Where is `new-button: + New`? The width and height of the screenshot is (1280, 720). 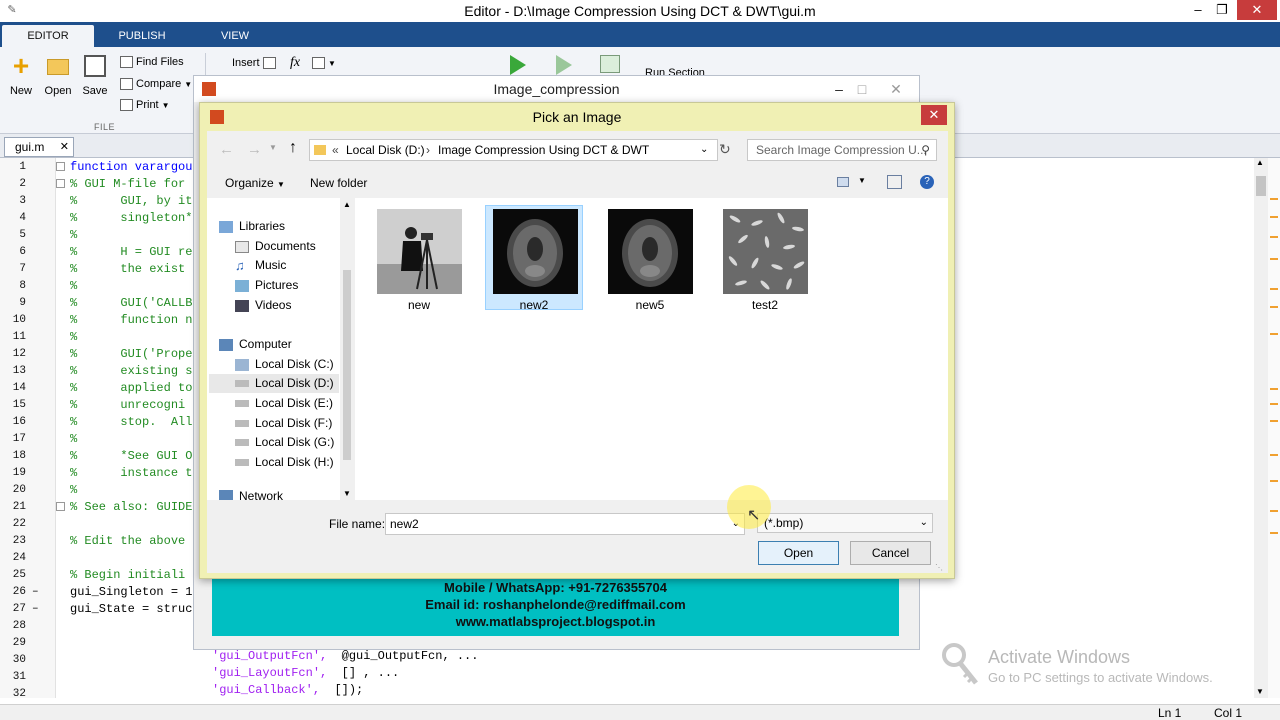
new-button: + New is located at coordinates (21, 75).